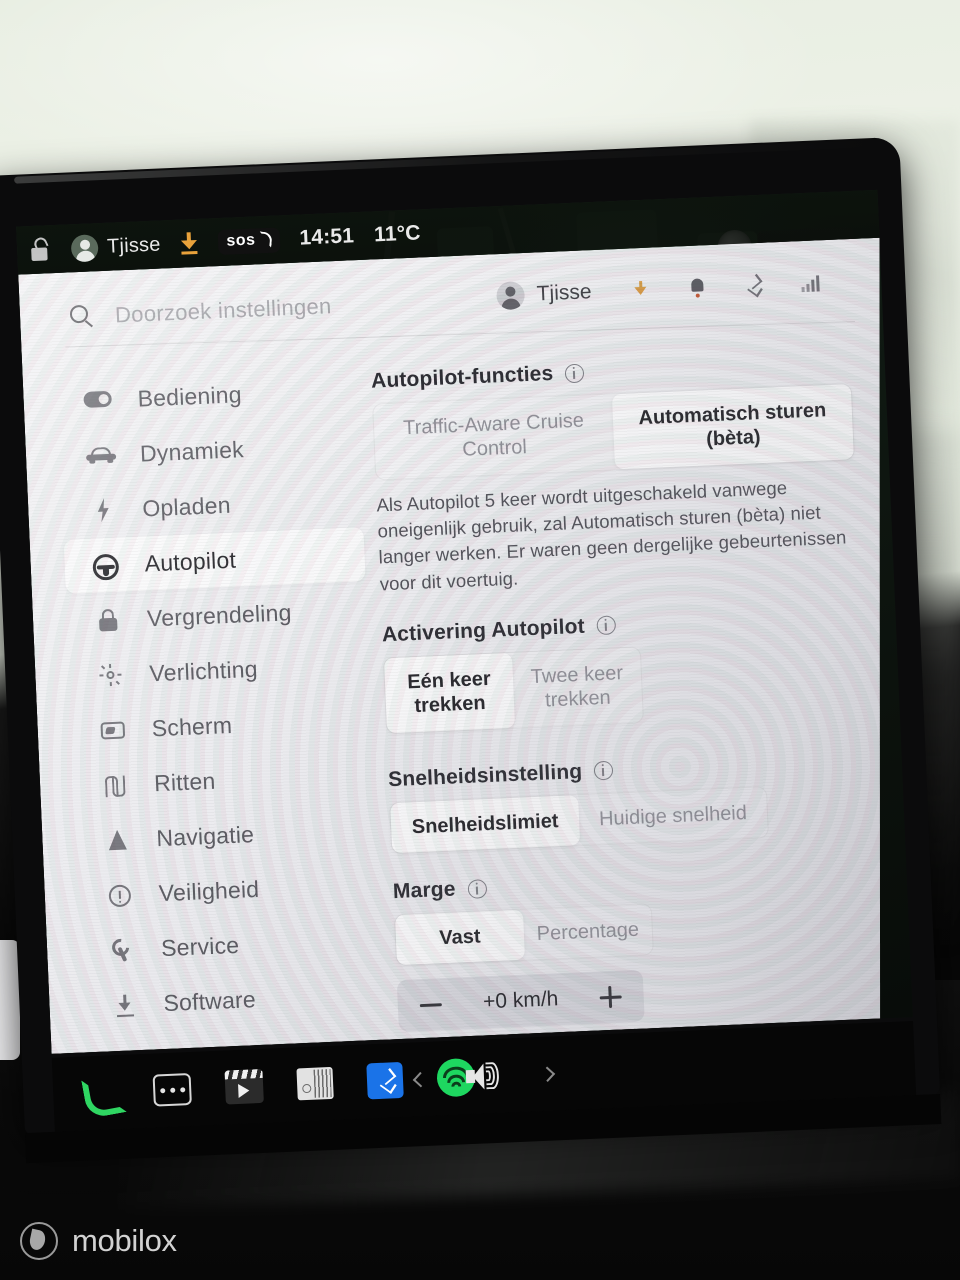  What do you see at coordinates (184, 781) in the screenshot?
I see `sidebar-item-label: Ritten` at bounding box center [184, 781].